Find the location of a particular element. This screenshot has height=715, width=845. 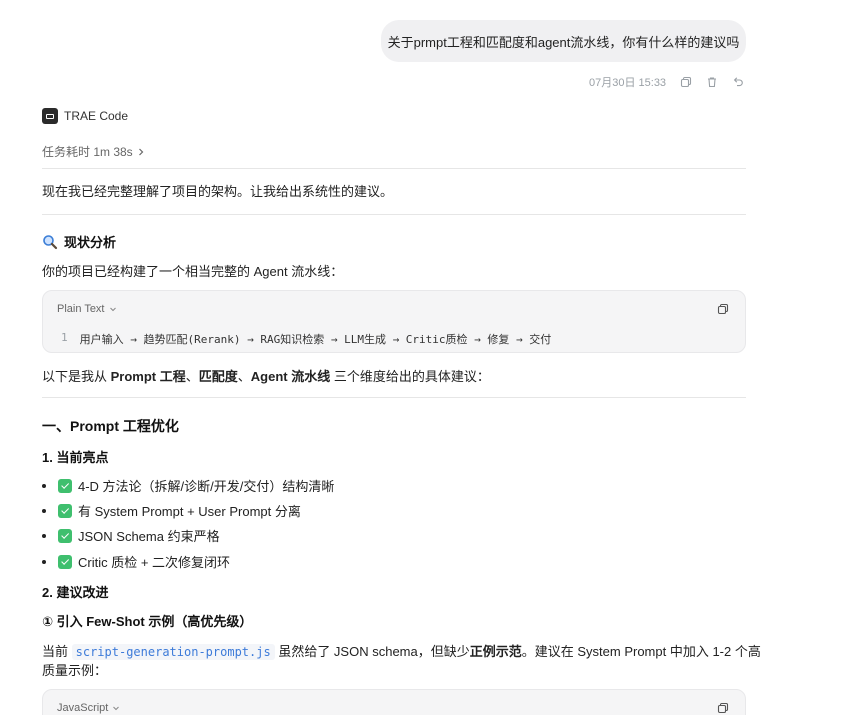

subsection-highlights-heading: 1. 当前亮点 is located at coordinates (75, 457).